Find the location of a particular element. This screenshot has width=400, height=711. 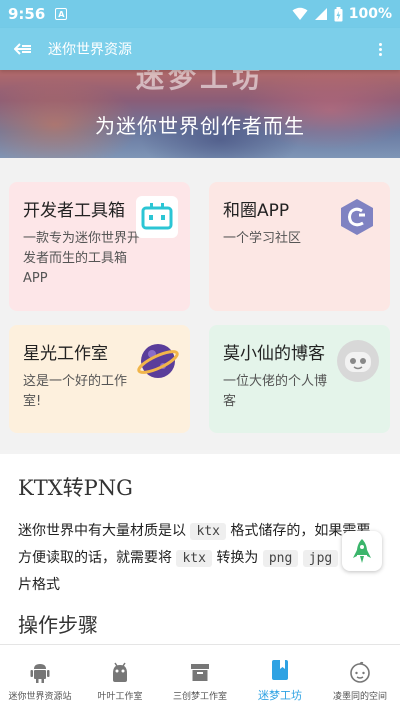

nav-label: 凌墨同的空间 is located at coordinates (359, 696).